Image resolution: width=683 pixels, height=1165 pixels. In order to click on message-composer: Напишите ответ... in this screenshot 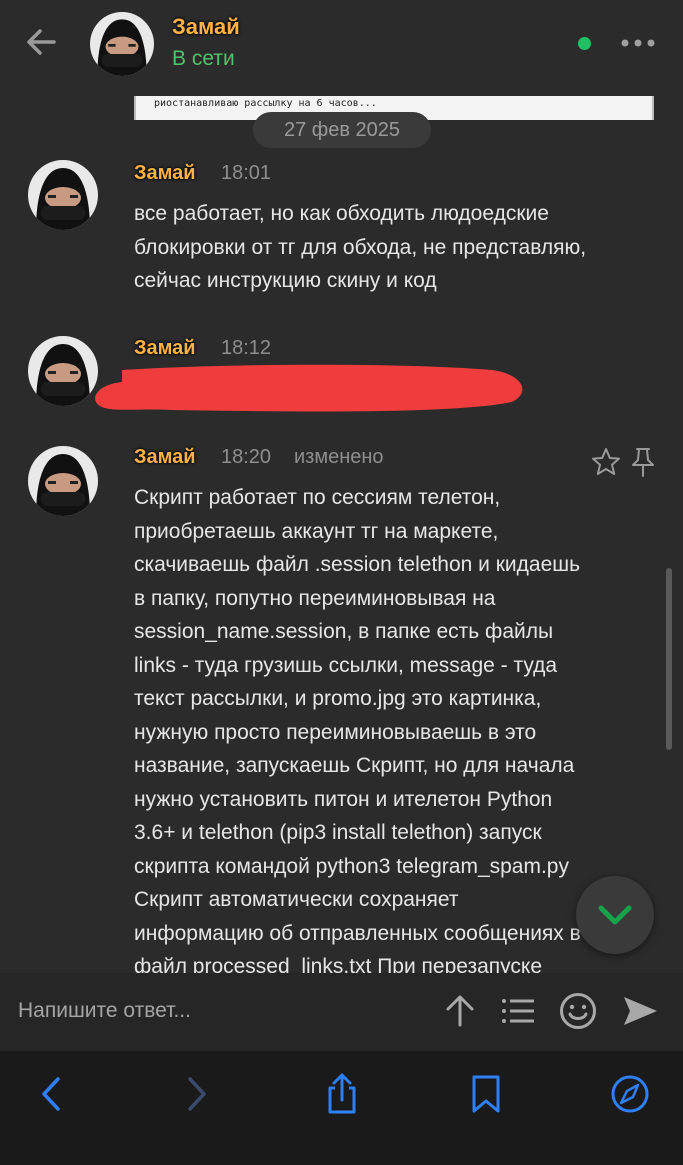, I will do `click(341, 1012)`.